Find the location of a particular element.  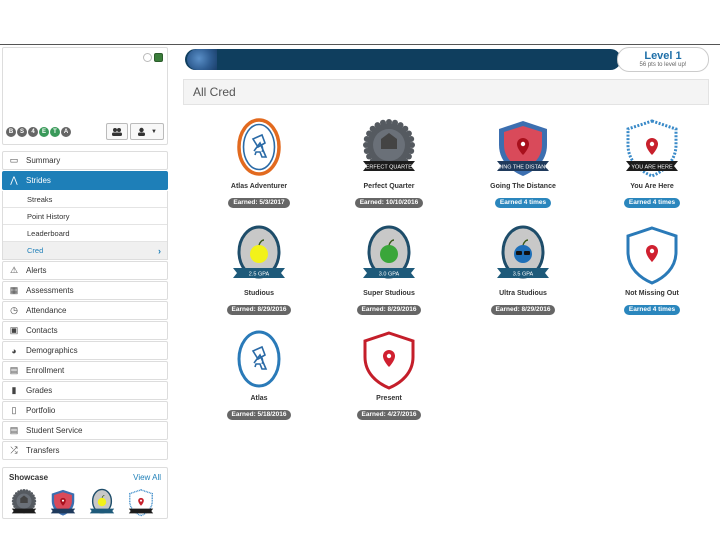

cred-badge-card: 2.5 GPA Studious Earned: 8/29/2016 is located at coordinates (259, 270).